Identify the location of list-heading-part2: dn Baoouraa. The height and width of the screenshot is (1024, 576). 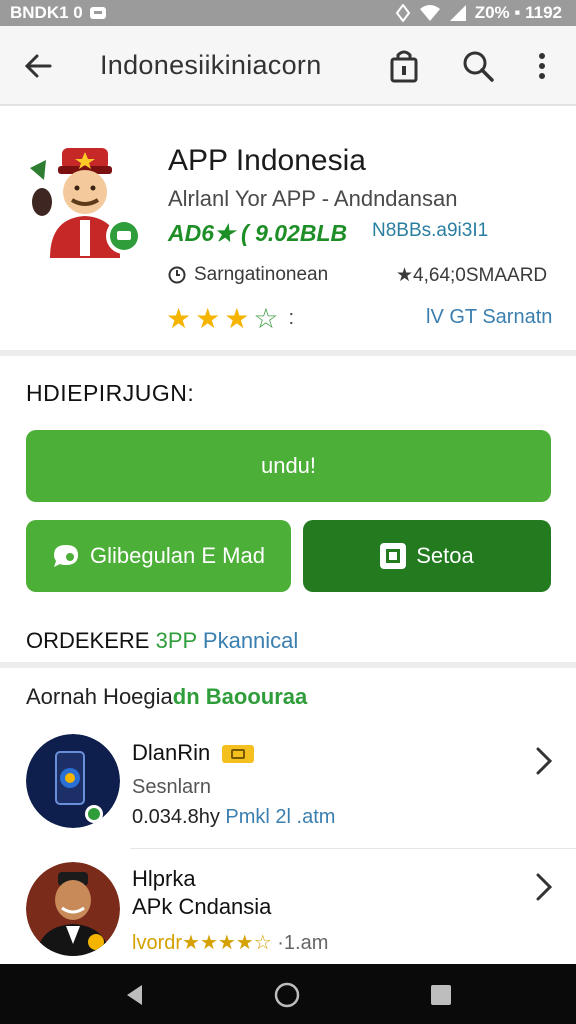
(240, 696).